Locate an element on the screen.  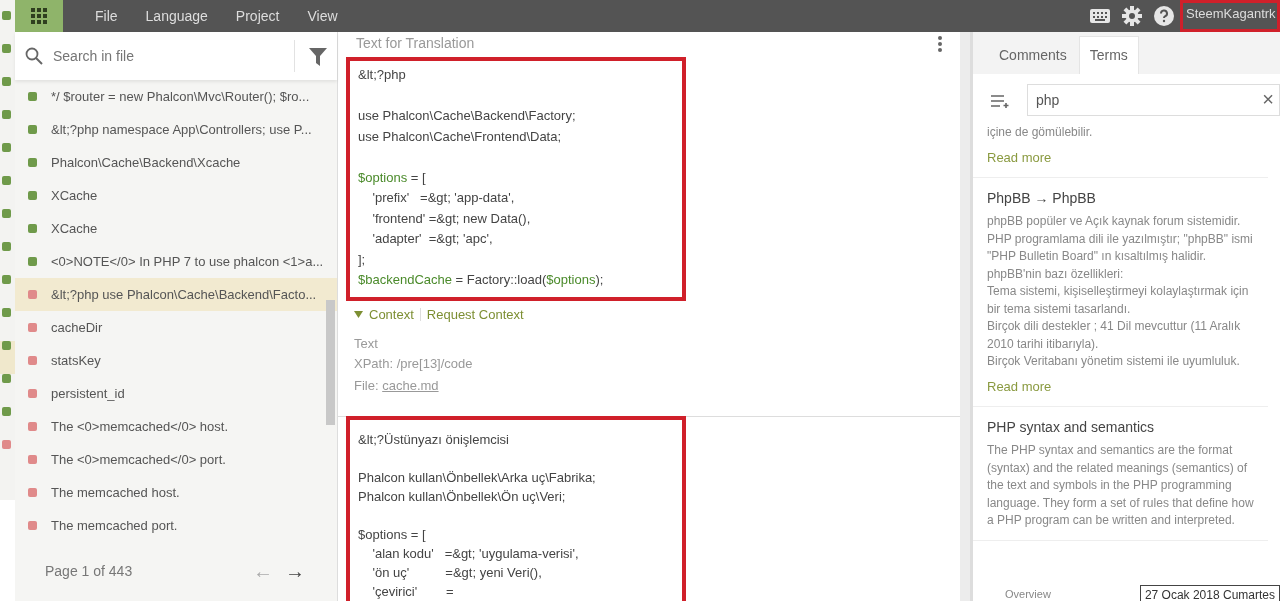
menu-item: Language is located at coordinates (176, 16).